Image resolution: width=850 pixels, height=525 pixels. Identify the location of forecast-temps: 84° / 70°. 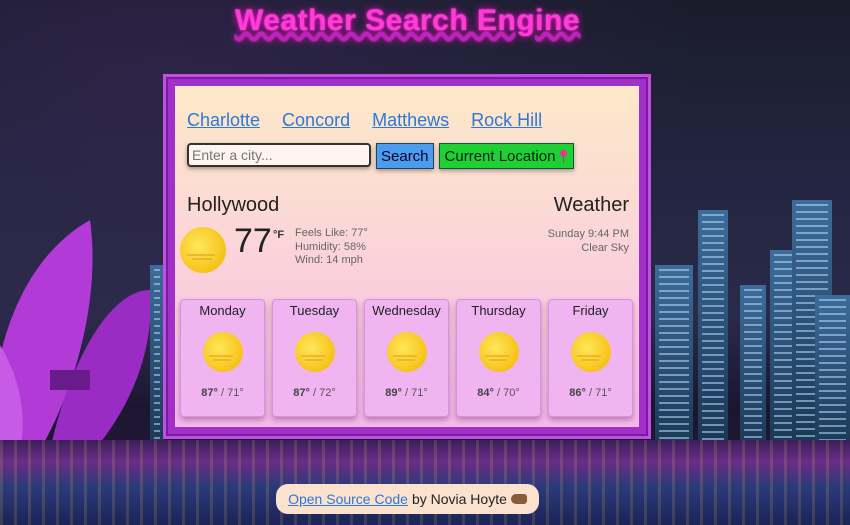
(498, 393).